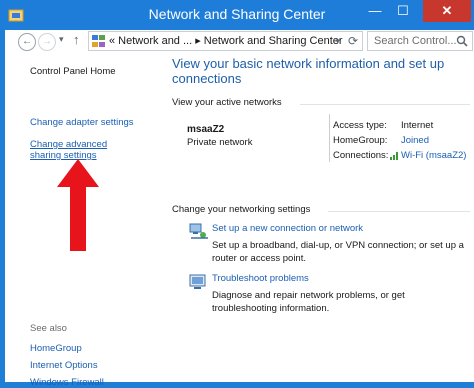 The height and width of the screenshot is (388, 474). I want to click on up-button: ↑, so click(76, 39).